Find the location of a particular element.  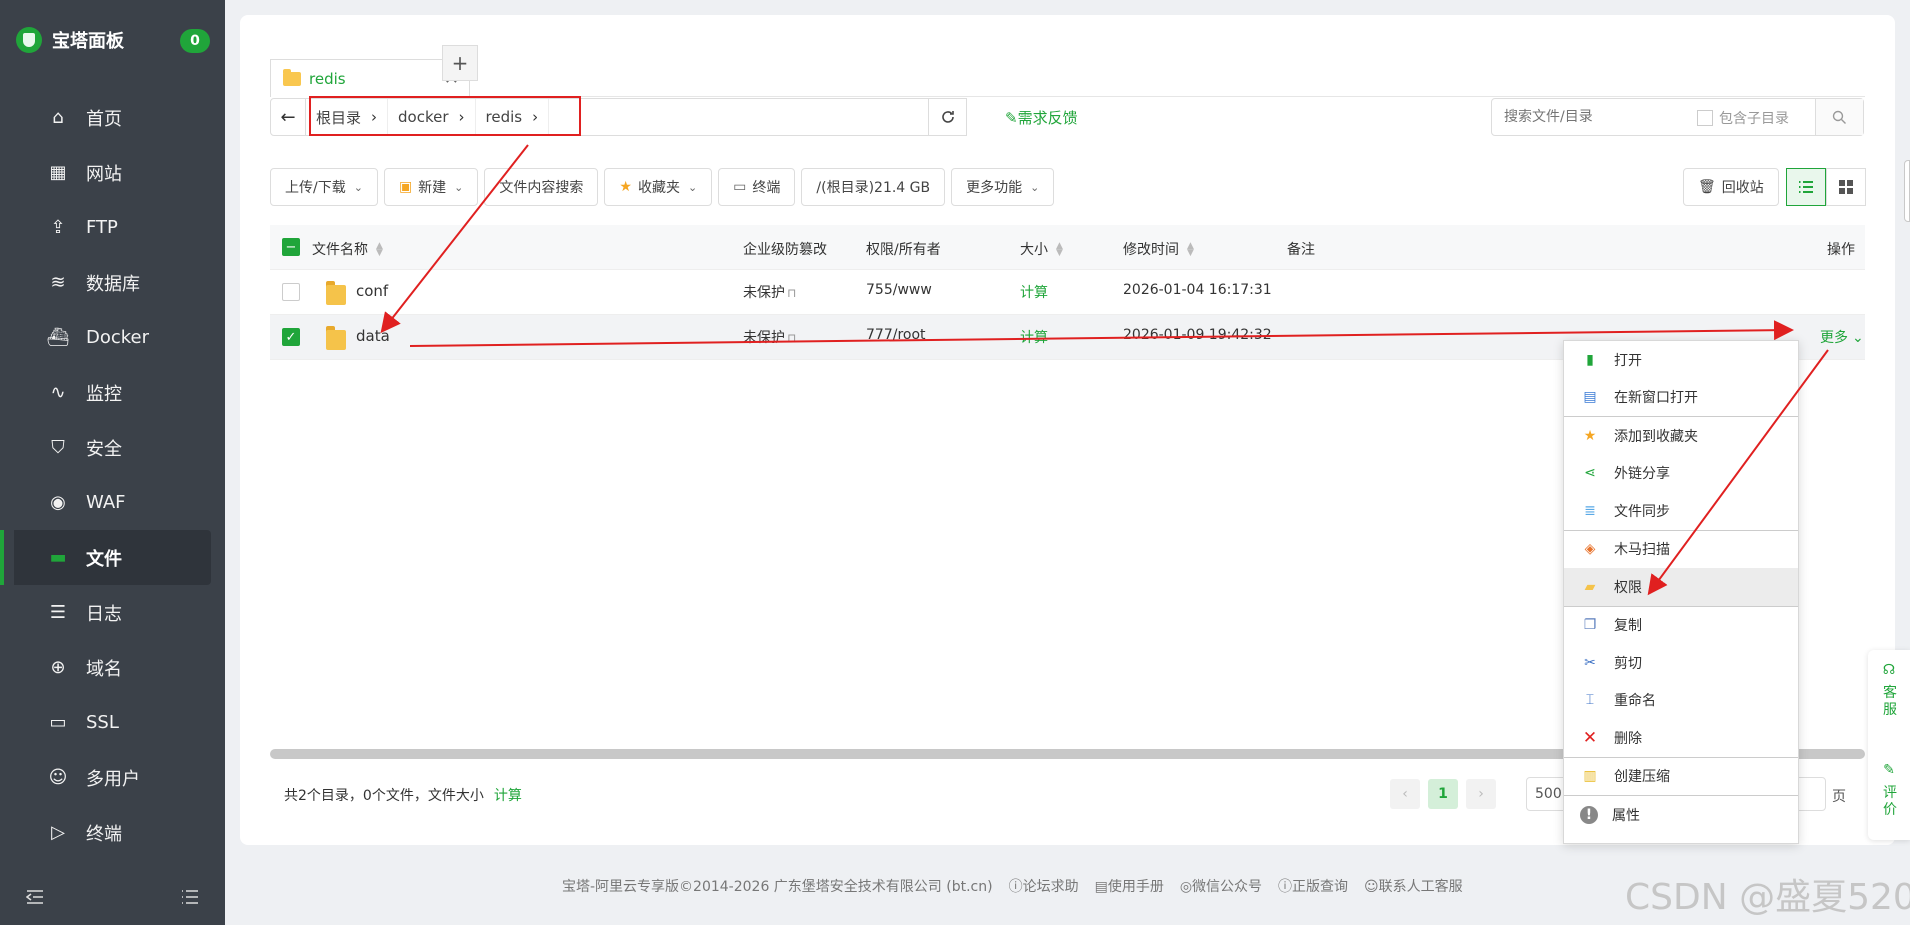

feedback-label: 需求反馈 is located at coordinates (1047, 118).